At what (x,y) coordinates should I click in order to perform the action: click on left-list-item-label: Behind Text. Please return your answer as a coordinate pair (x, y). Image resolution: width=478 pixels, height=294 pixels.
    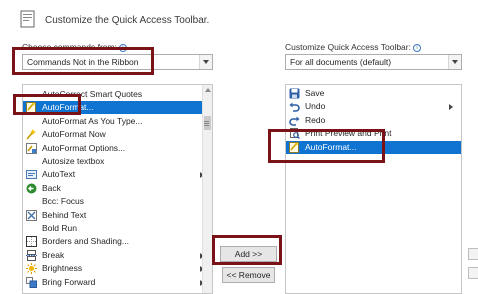
    Looking at the image, I should click on (64, 214).